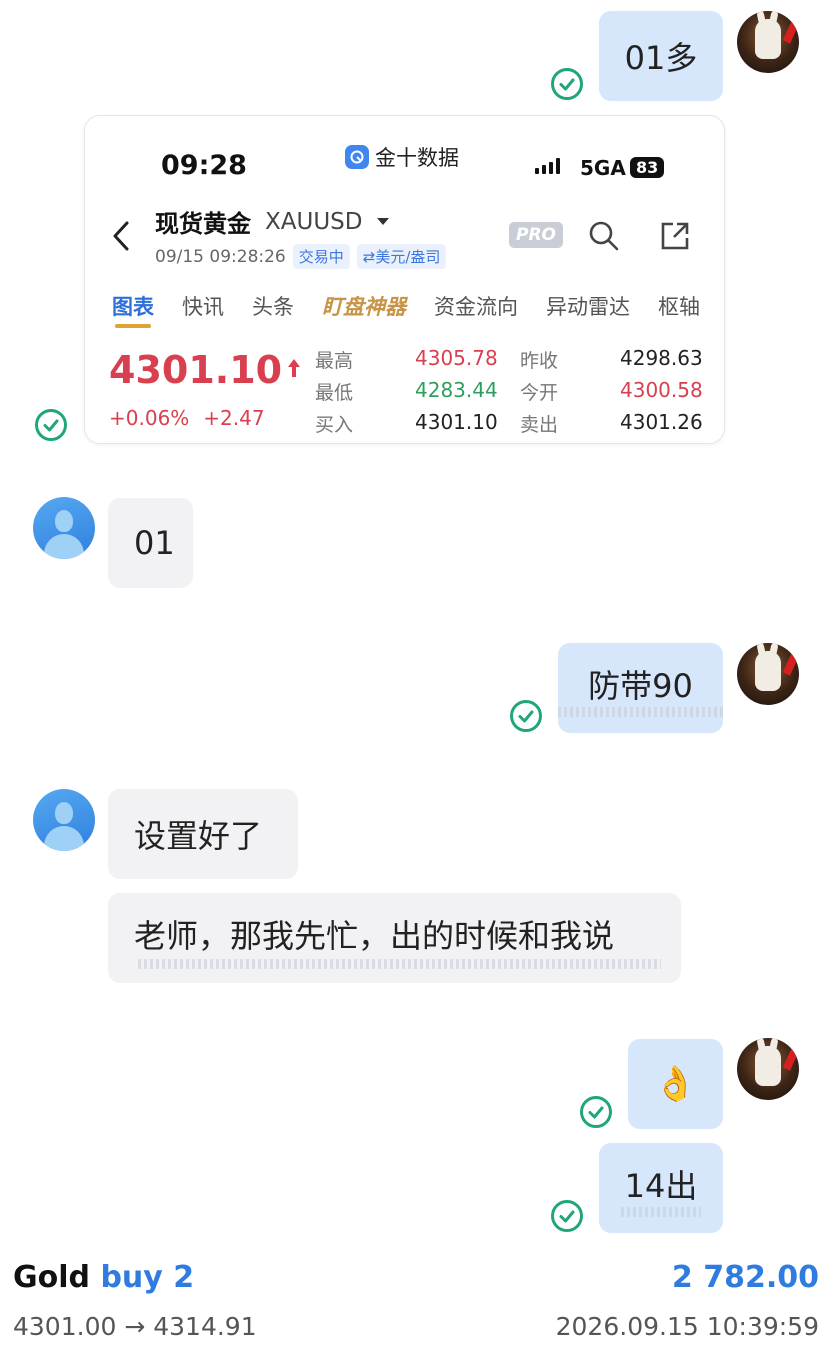 This screenshot has height=1362, width=832. I want to click on message-bubble-outgoing: 01多, so click(661, 56).